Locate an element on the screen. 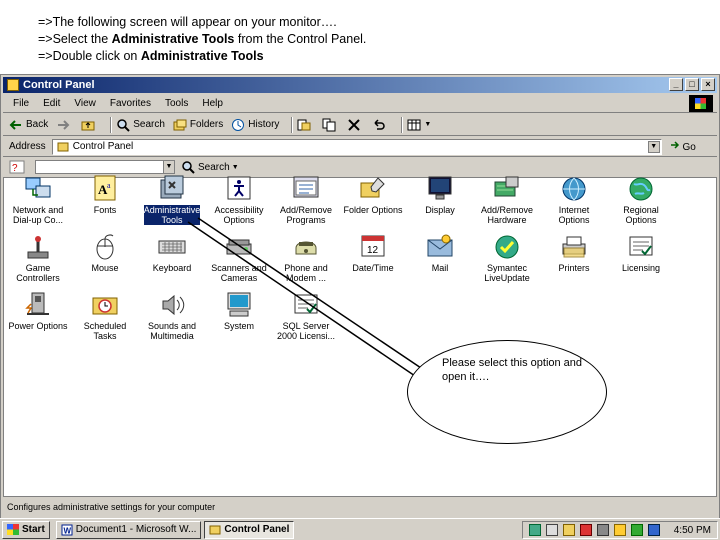 The height and width of the screenshot is (540, 720). network-tray-icon is located at coordinates (535, 530).